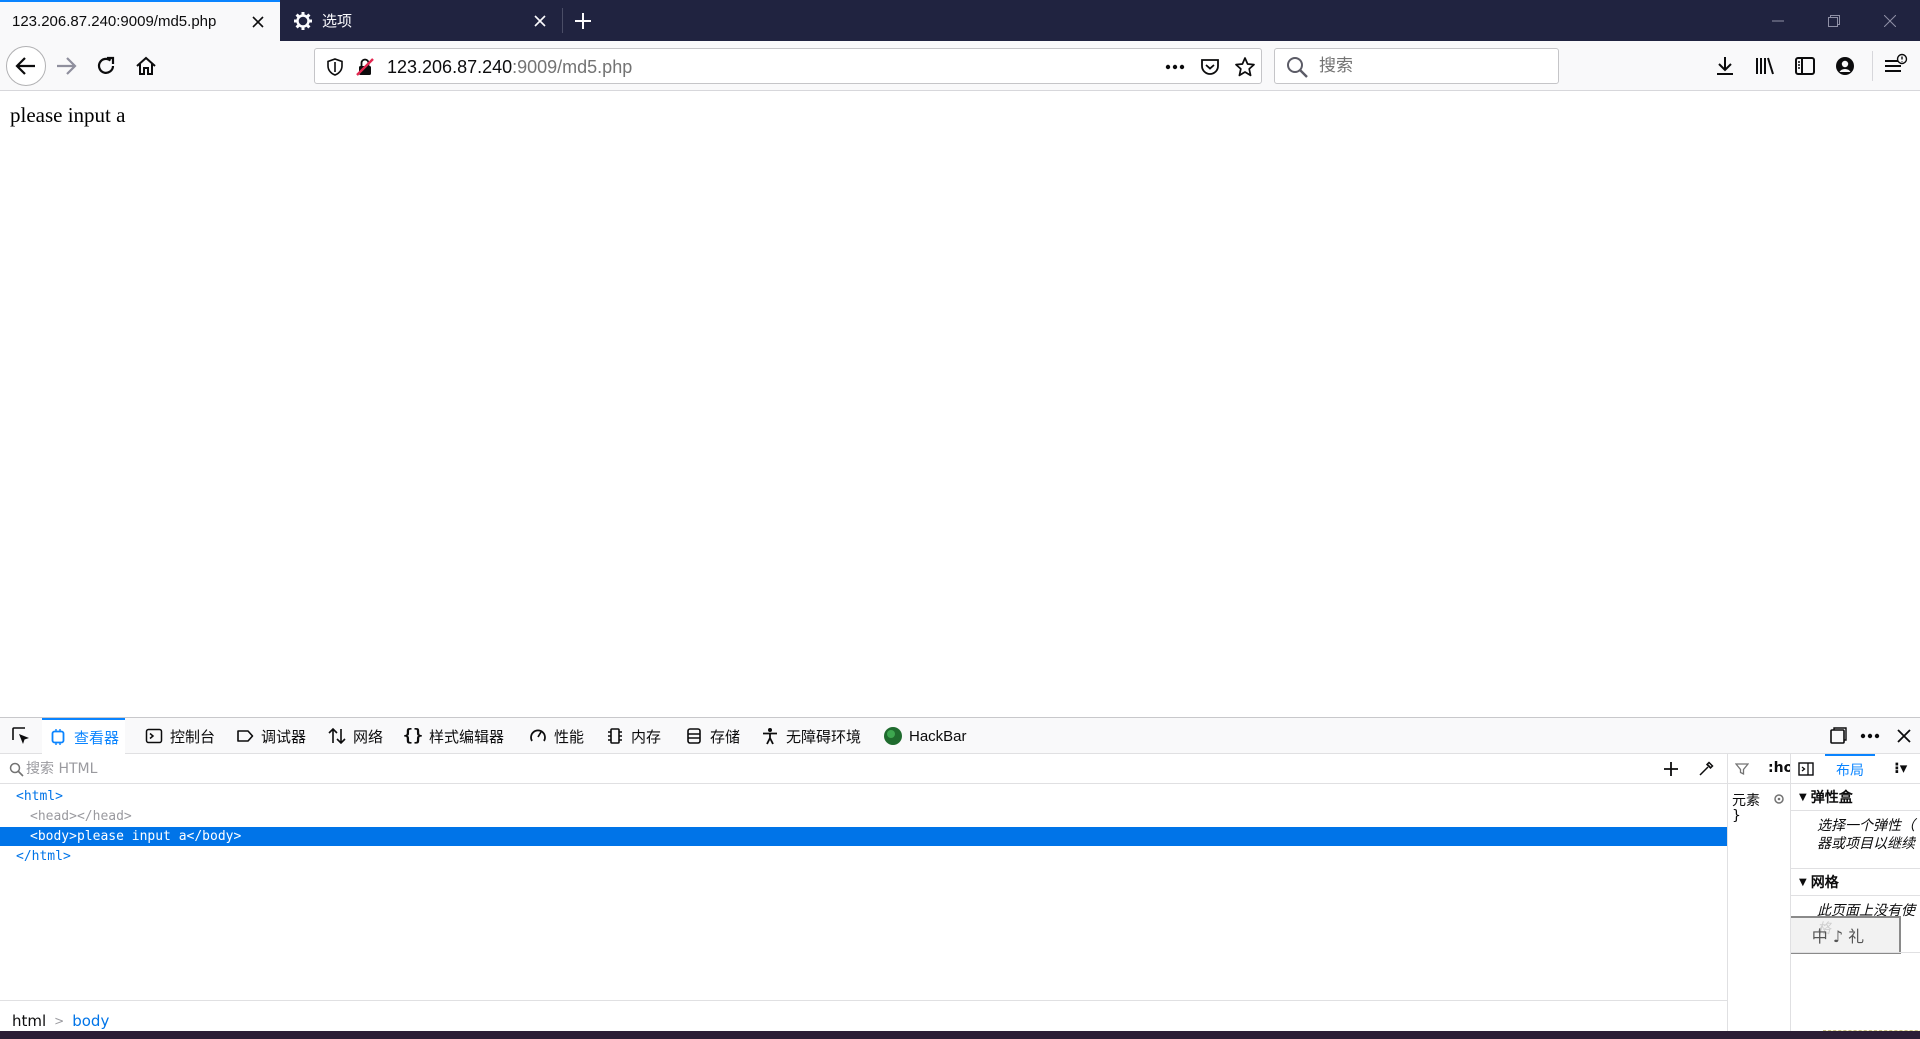 This screenshot has width=1920, height=1039. Describe the element at coordinates (1765, 66) in the screenshot. I see `library-button` at that location.